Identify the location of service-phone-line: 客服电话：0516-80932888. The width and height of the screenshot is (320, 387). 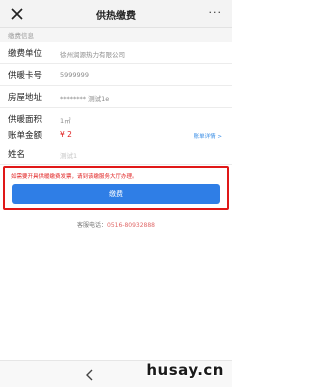
(116, 224).